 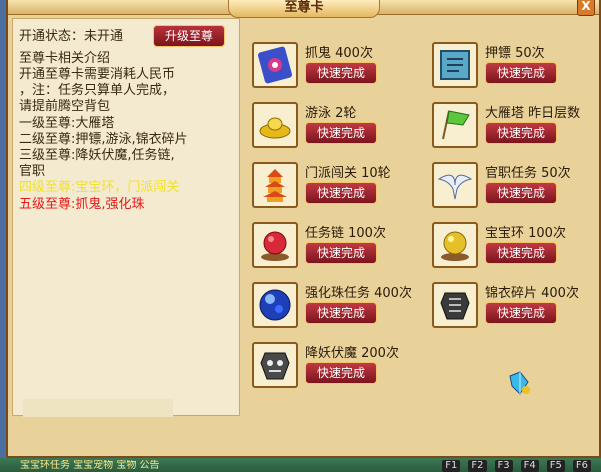 What do you see at coordinates (555, 466) in the screenshot?
I see `hotkey-slot: F5` at bounding box center [555, 466].